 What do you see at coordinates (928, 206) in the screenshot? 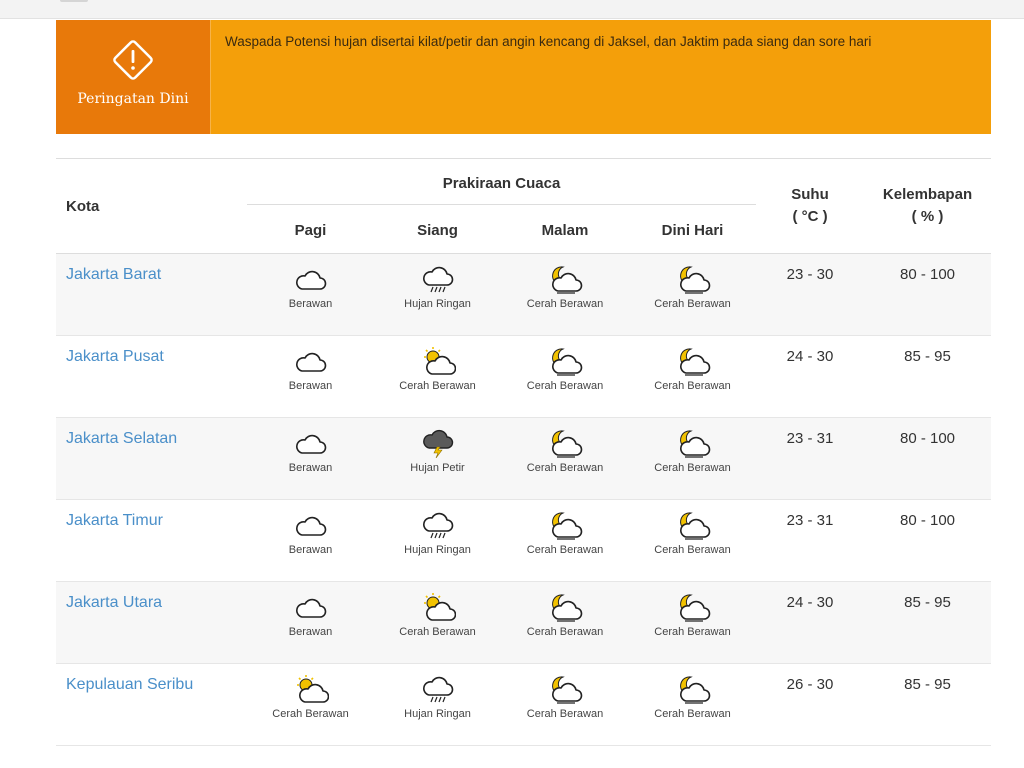
I see `header-humidity: Kelembapan ( % )` at bounding box center [928, 206].